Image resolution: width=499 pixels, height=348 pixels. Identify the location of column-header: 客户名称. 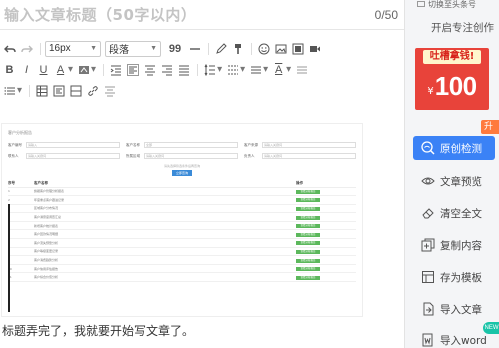
(165, 184).